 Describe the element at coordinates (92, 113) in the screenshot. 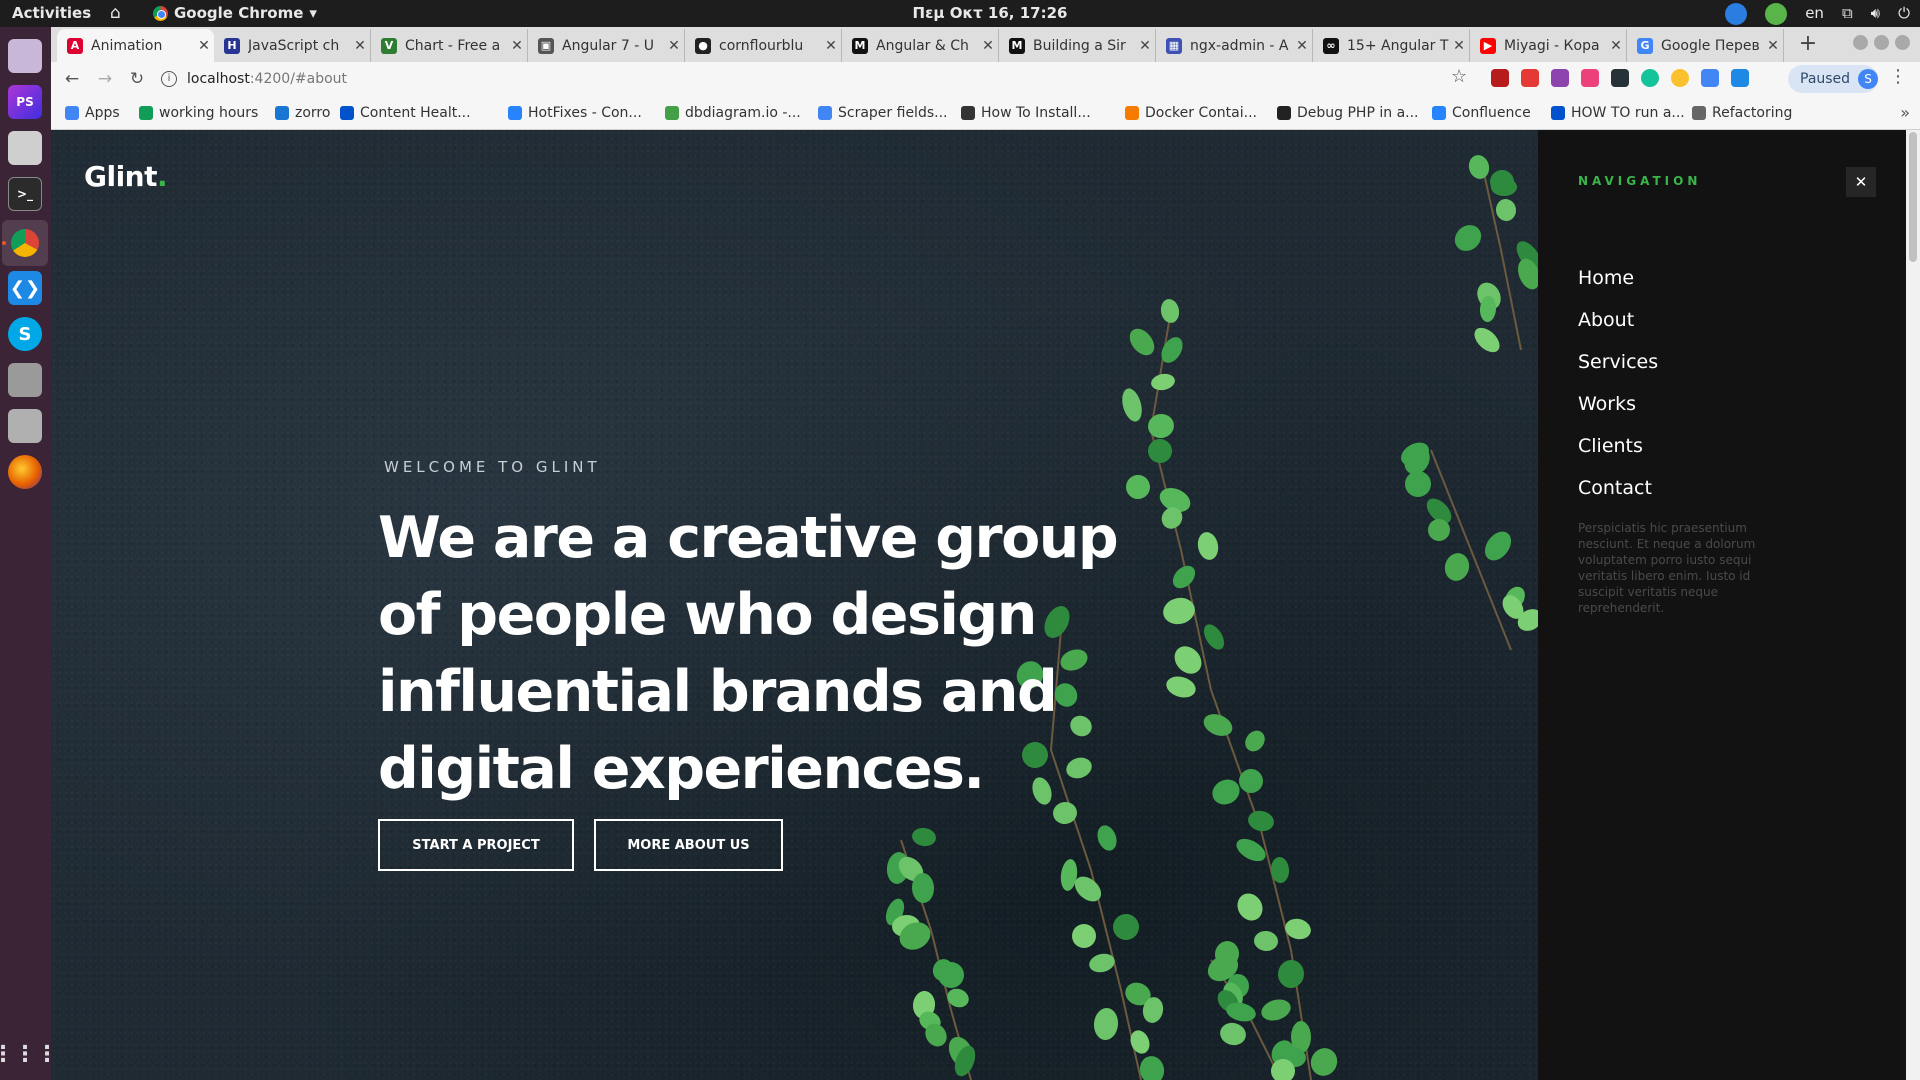

I see `bookmark-item: Apps` at that location.